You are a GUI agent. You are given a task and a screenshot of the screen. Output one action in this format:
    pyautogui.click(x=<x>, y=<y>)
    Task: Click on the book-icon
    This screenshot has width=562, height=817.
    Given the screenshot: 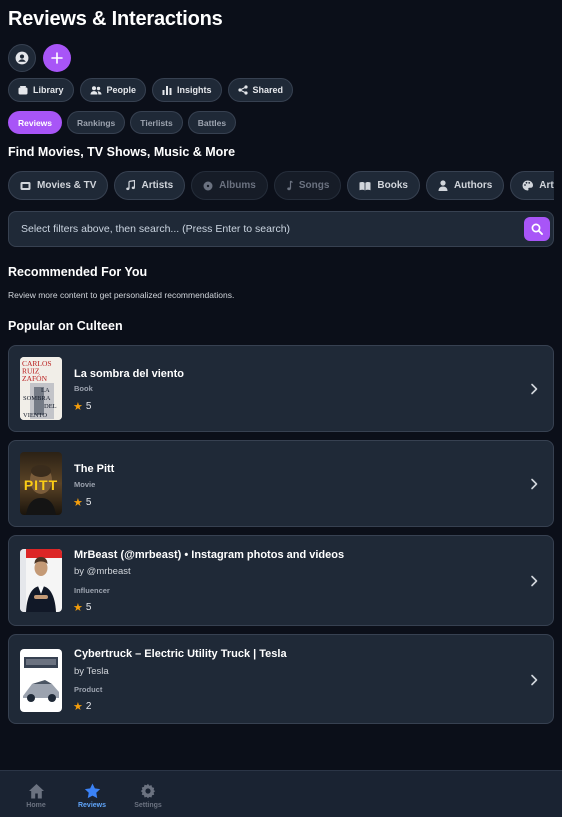 What is the action you would take?
    pyautogui.click(x=365, y=185)
    